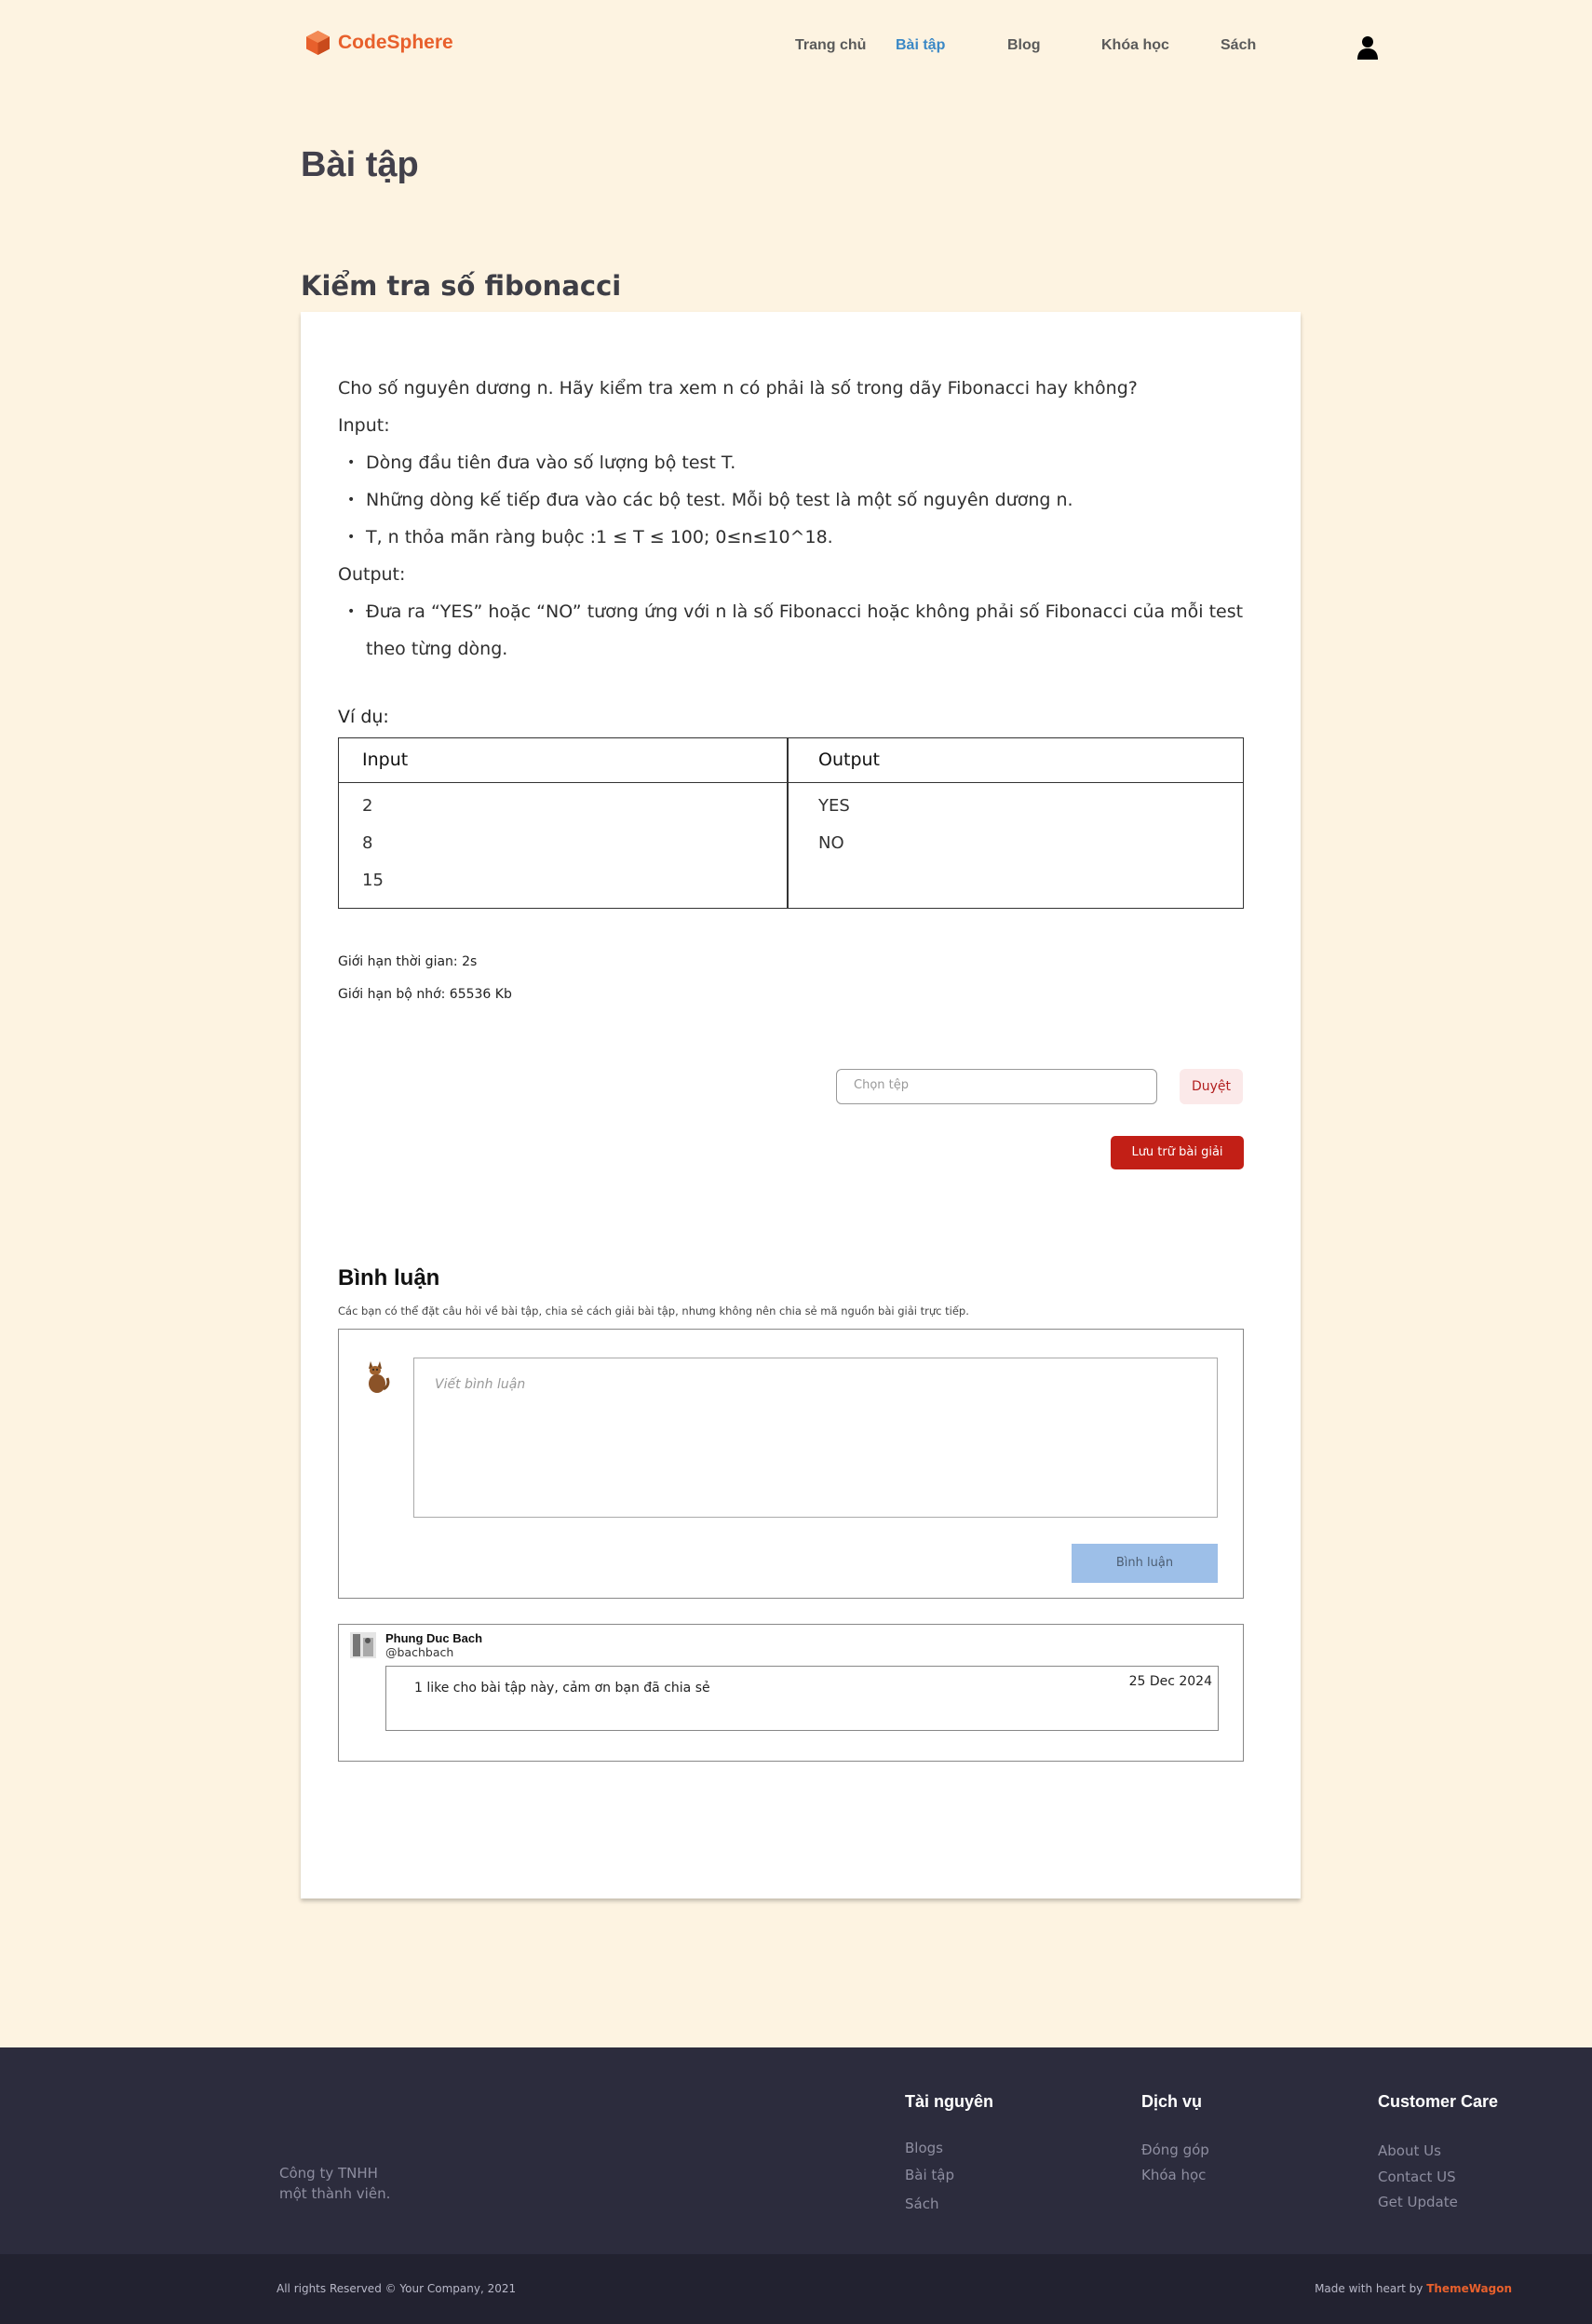 The width and height of the screenshot is (1592, 2324). What do you see at coordinates (360, 165) in the screenshot?
I see `page-title: Bài tập` at bounding box center [360, 165].